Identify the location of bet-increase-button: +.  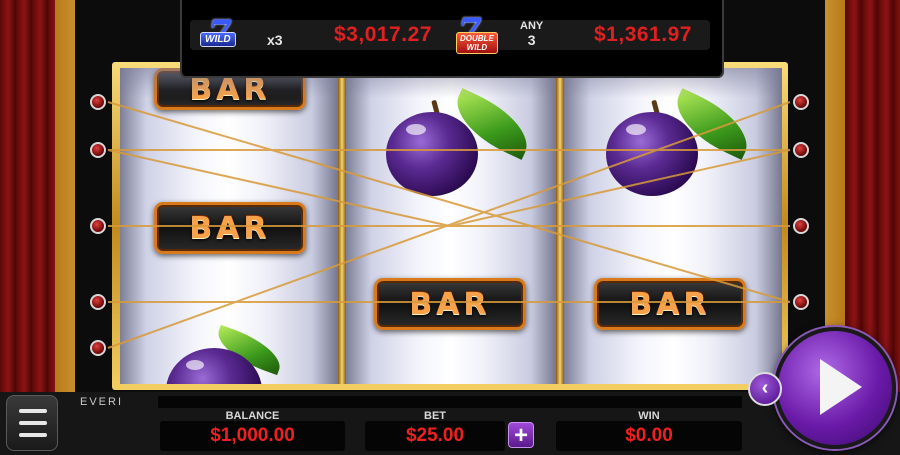
(521, 435).